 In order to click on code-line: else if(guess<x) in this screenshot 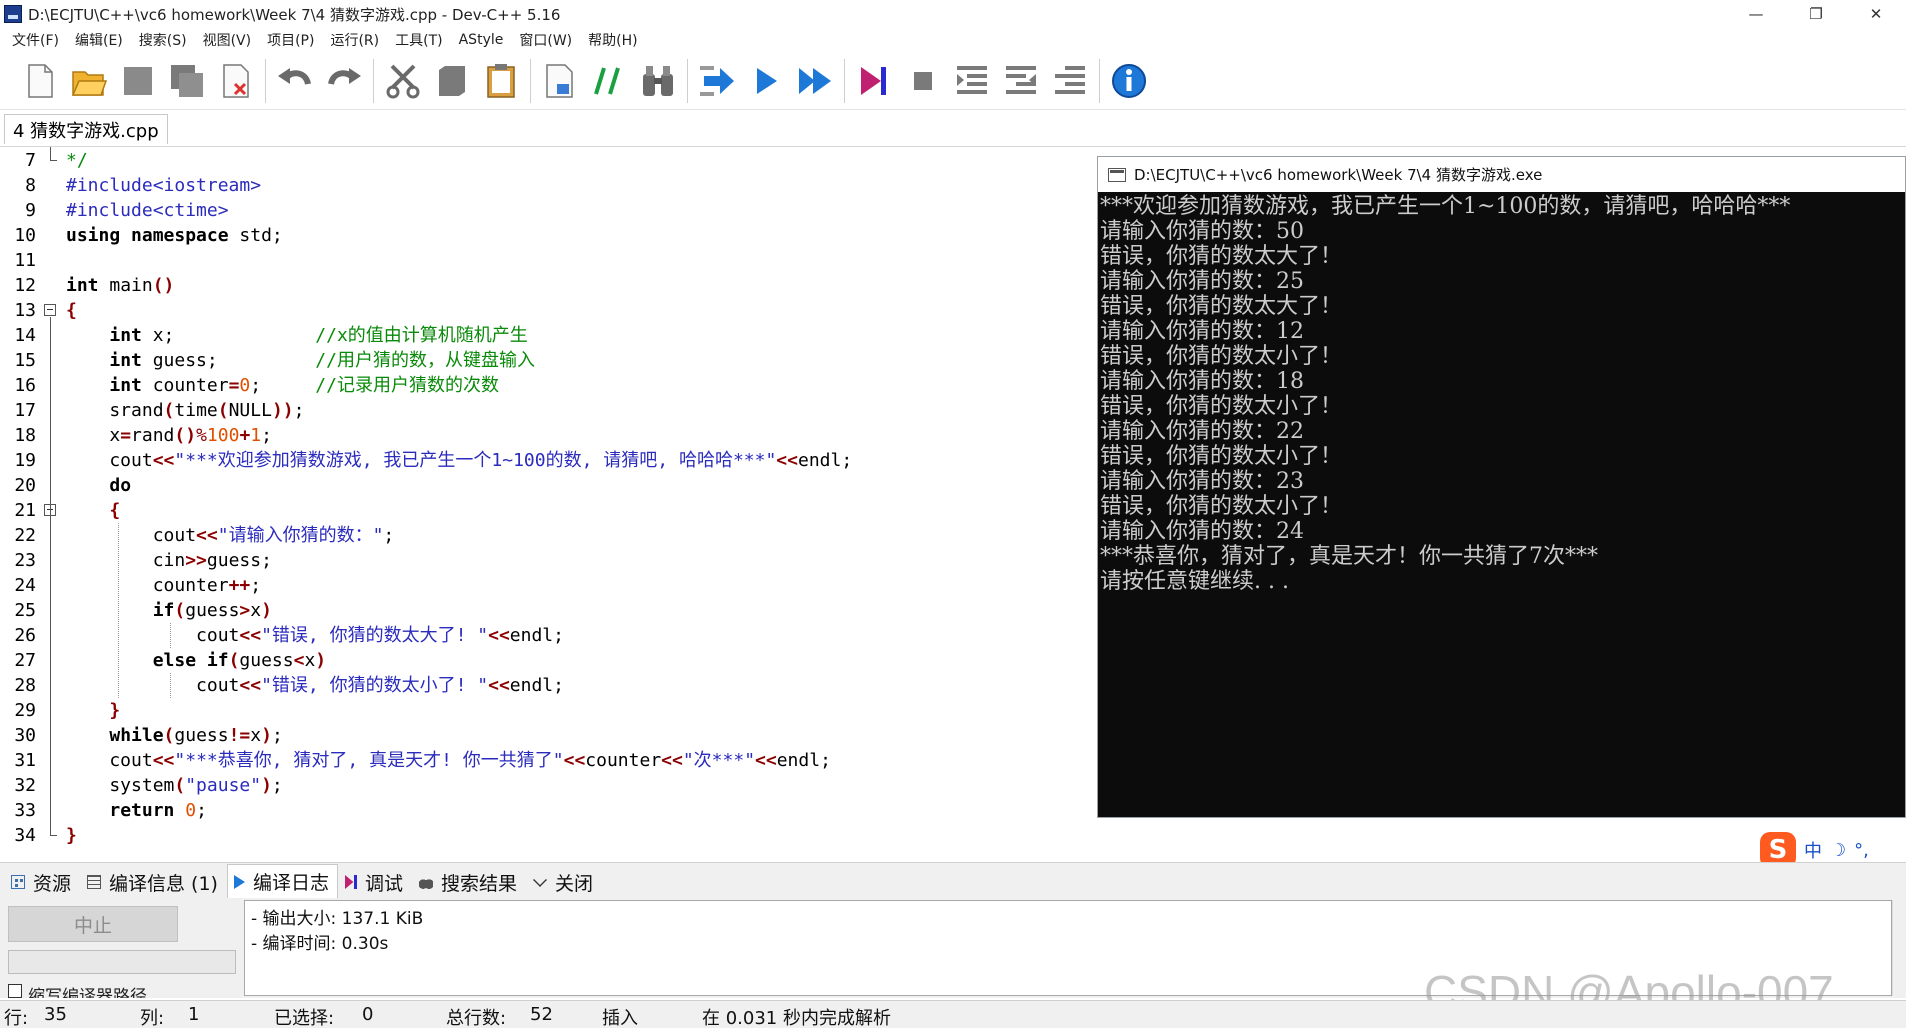, I will do `click(196, 660)`.